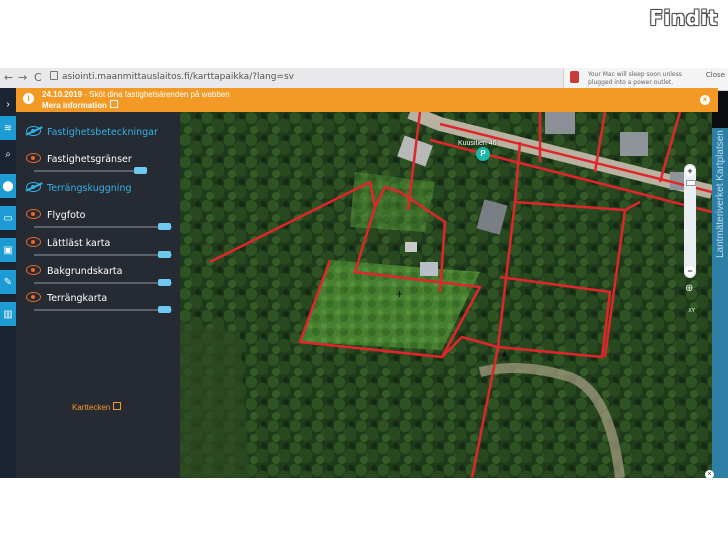  Describe the element at coordinates (477, 143) in the screenshot. I see `street-label: Kuusitien 46` at that location.